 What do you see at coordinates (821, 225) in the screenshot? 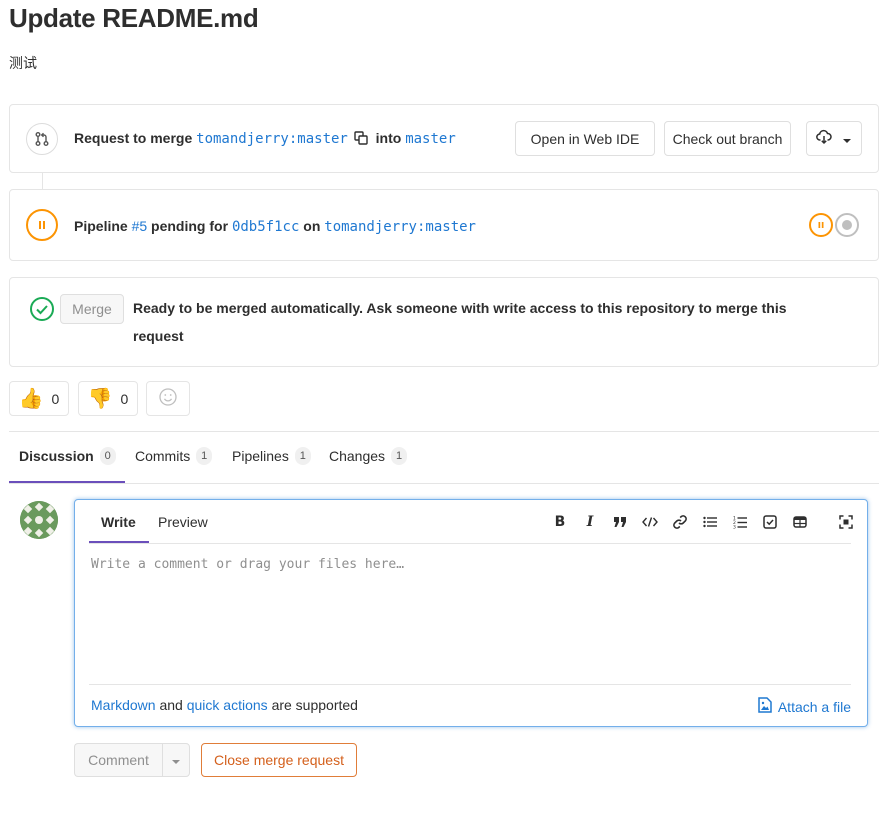
I see `stage-pending-icon` at bounding box center [821, 225].